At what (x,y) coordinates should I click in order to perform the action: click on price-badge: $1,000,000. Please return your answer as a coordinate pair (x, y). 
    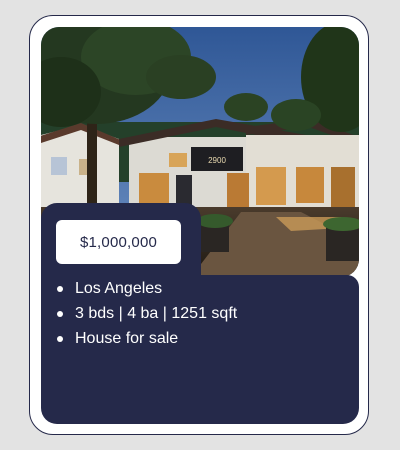
    Looking at the image, I should click on (118, 242).